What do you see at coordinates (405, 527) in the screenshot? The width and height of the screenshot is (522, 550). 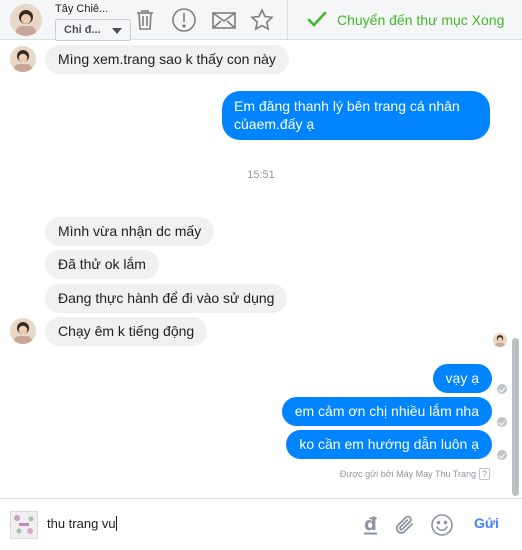 I see `attachment-icon` at bounding box center [405, 527].